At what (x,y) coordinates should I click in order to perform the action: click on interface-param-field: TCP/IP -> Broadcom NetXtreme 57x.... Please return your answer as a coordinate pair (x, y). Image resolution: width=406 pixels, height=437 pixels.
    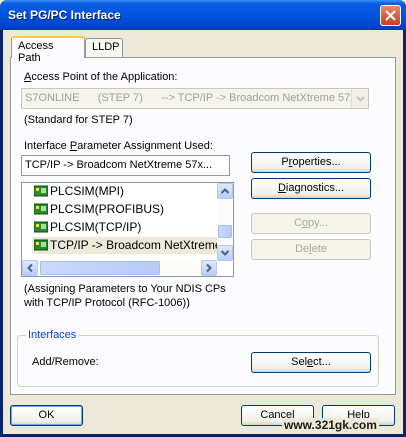
    Looking at the image, I should click on (125, 165).